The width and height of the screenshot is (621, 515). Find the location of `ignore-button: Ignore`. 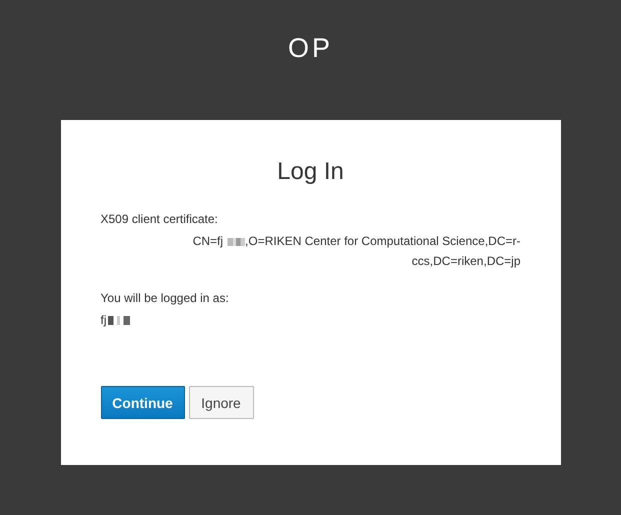

ignore-button: Ignore is located at coordinates (221, 402).